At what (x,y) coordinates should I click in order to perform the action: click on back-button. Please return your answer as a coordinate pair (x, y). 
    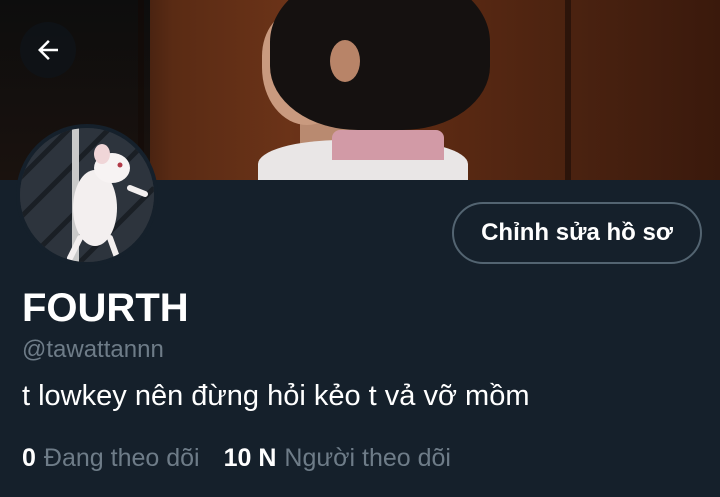
    Looking at the image, I should click on (48, 50).